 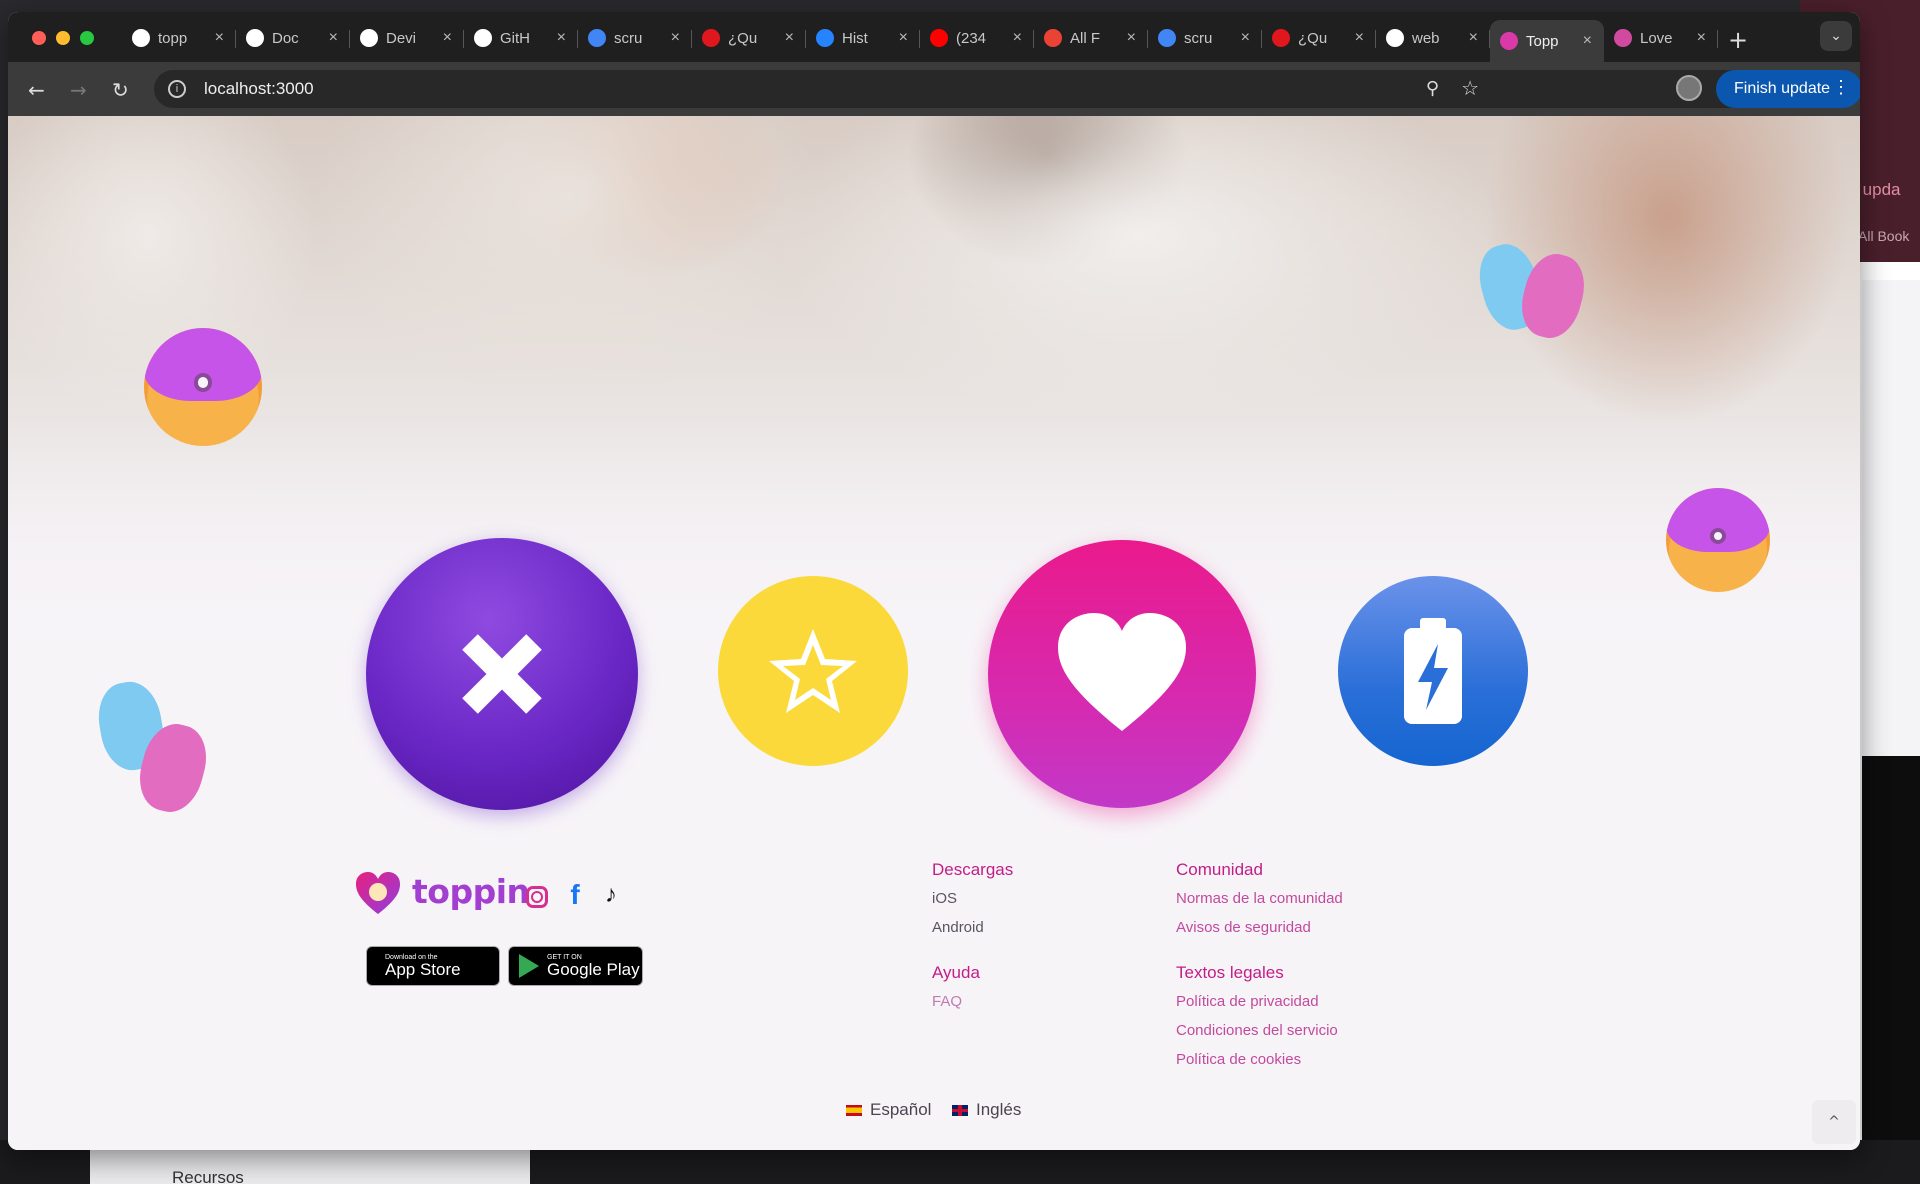 What do you see at coordinates (999, 89) in the screenshot?
I see `address-bar: i localhost:3000 ⚲ ☆` at bounding box center [999, 89].